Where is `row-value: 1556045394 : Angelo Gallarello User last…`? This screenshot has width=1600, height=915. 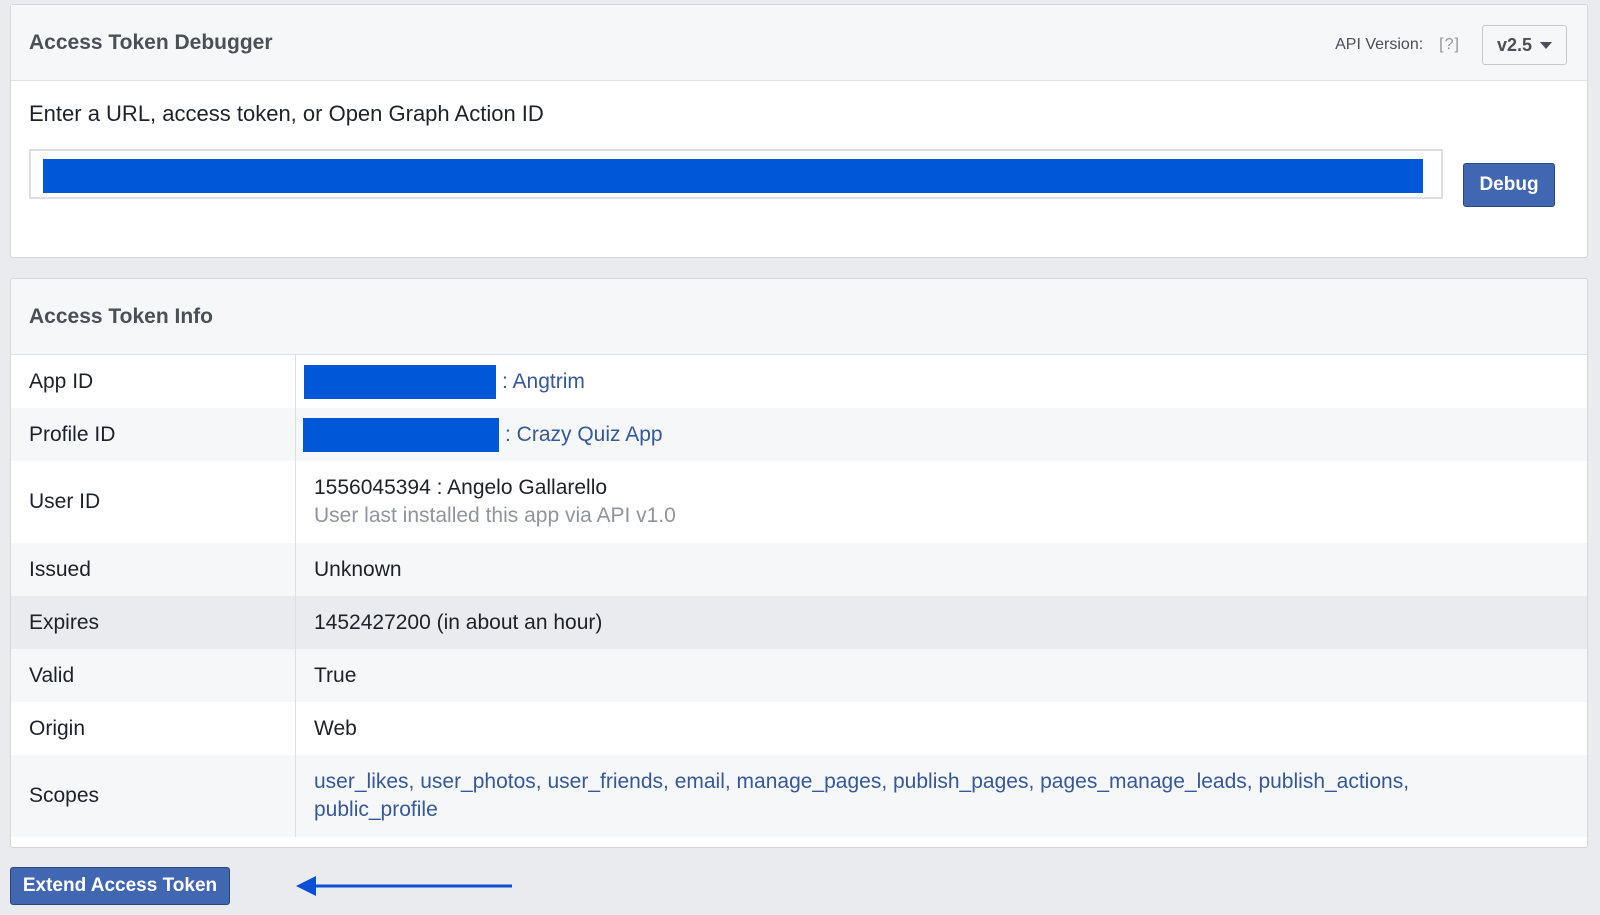 row-value: 1556045394 : Angelo Gallarello User last… is located at coordinates (942, 502).